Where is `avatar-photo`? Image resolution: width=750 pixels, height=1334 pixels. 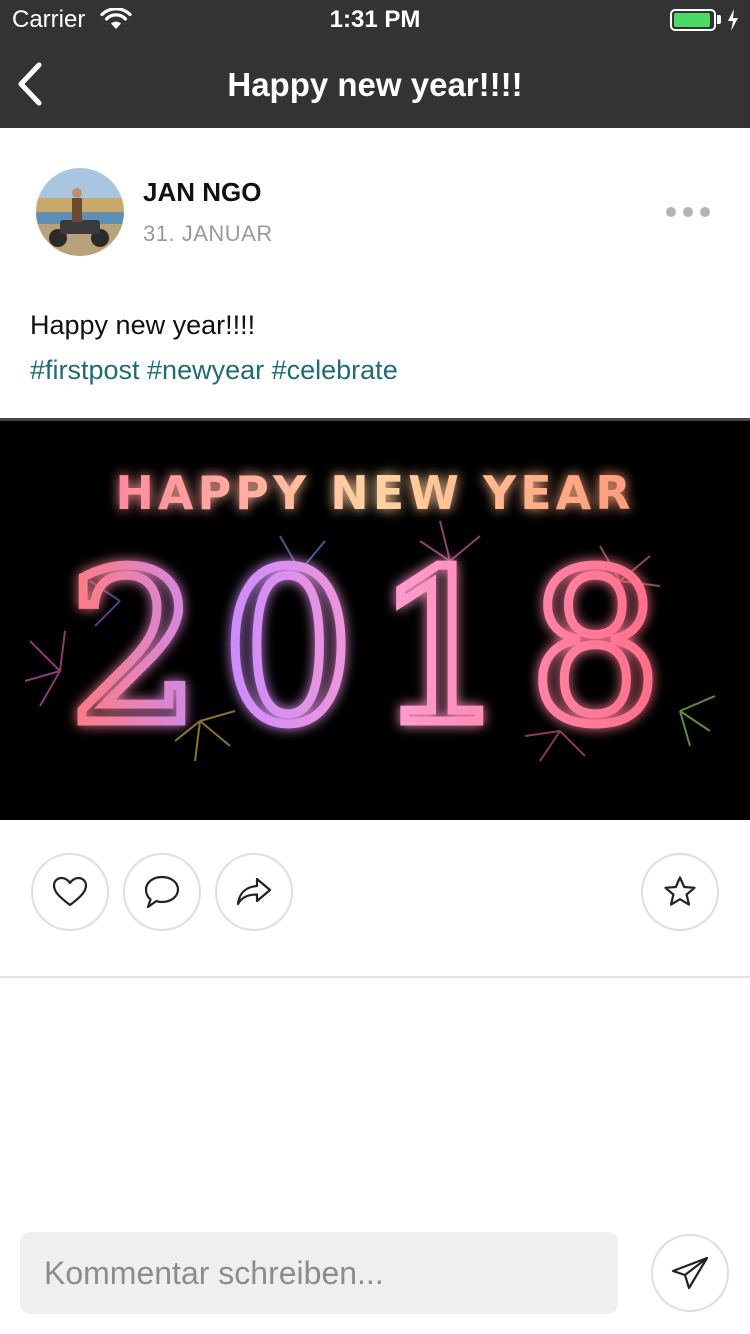 avatar-photo is located at coordinates (80, 212).